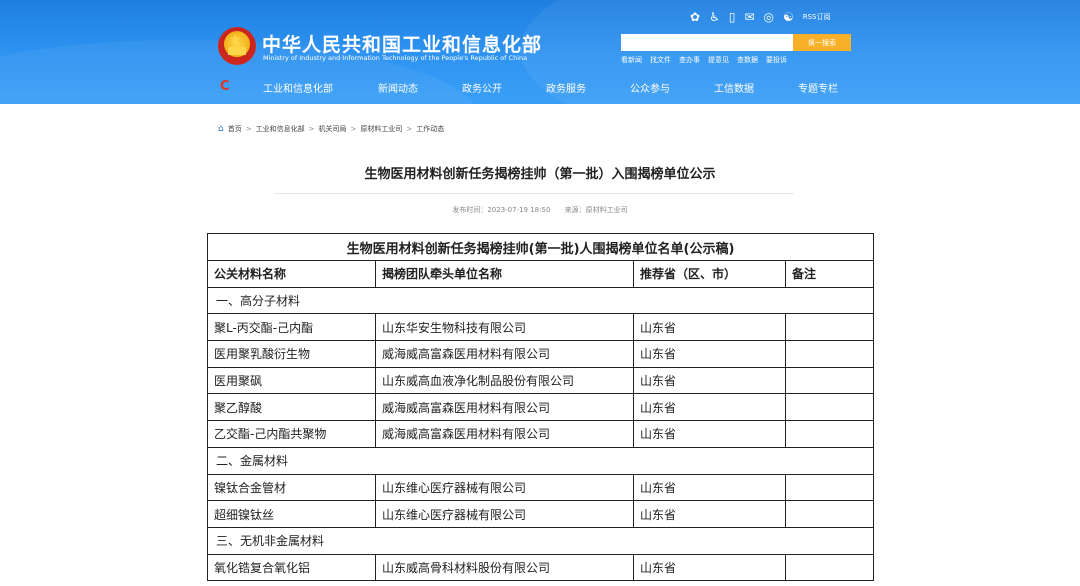 The image size is (1080, 586). What do you see at coordinates (788, 17) in the screenshot?
I see `weibo-icon: ☯` at bounding box center [788, 17].